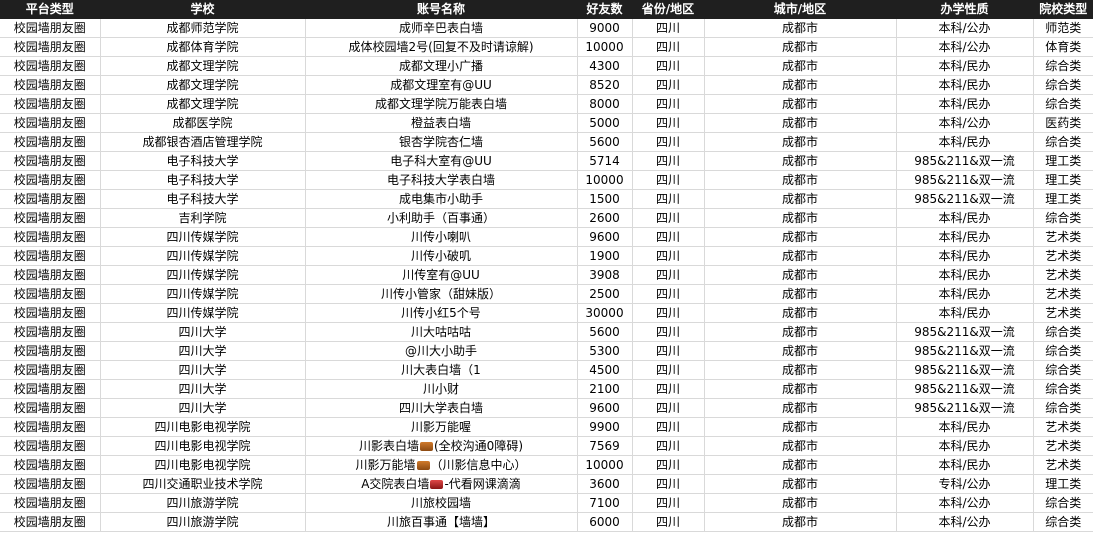 The width and height of the screenshot is (1093, 533). I want to click on header-province: 省份/地区, so click(668, 9).